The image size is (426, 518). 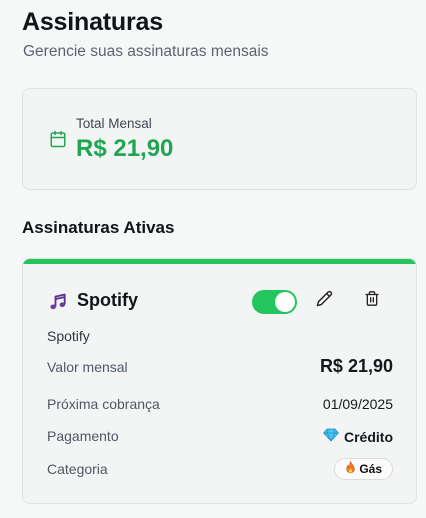 I want to click on pencil-icon, so click(x=324, y=301).